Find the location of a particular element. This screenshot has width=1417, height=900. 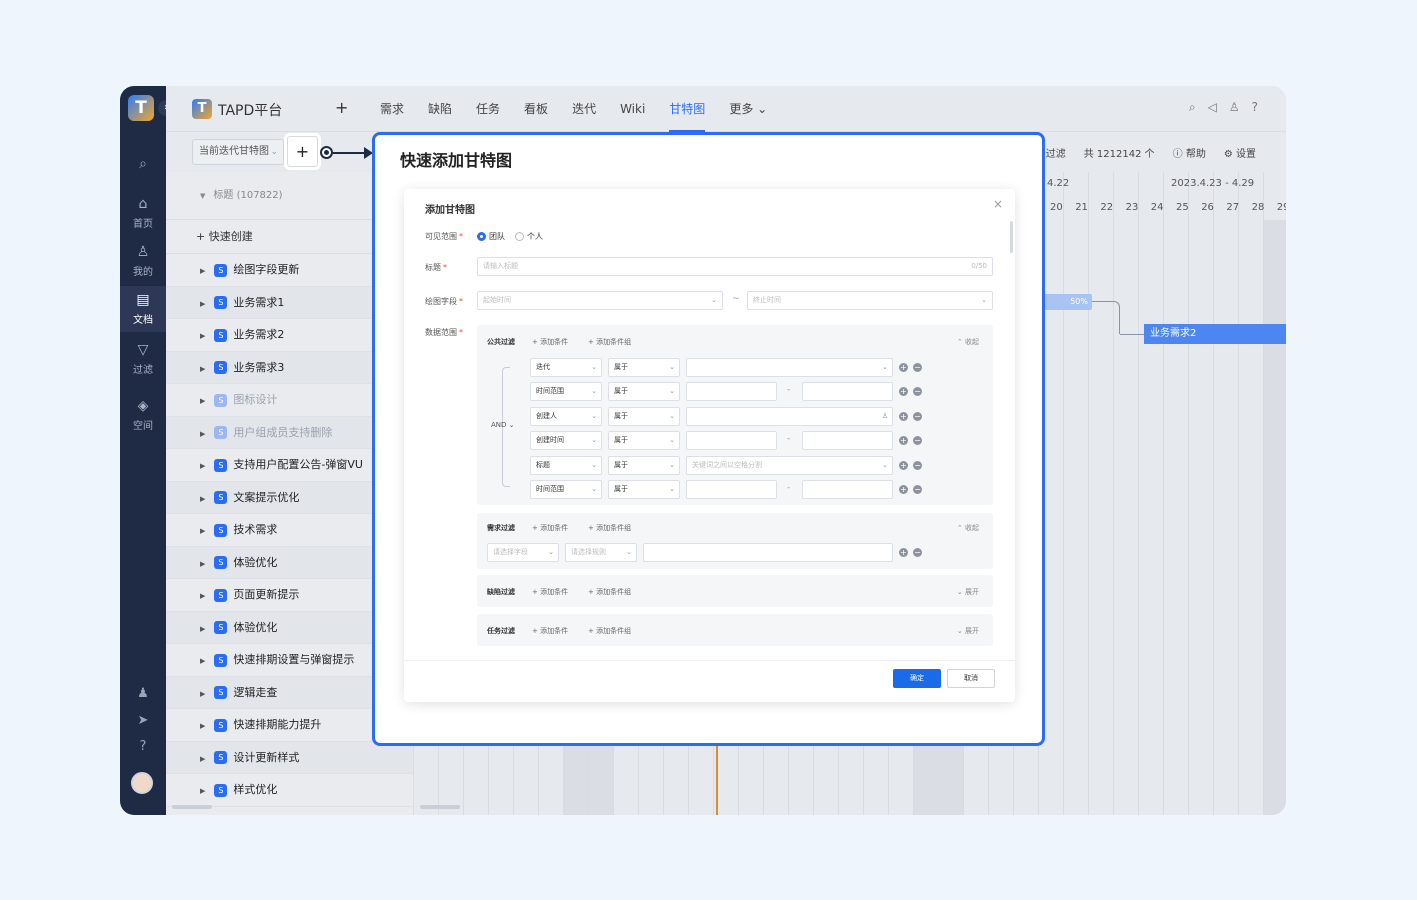

condition-value-select: 关键词之间以空格分割 ⌄ is located at coordinates (789, 465).